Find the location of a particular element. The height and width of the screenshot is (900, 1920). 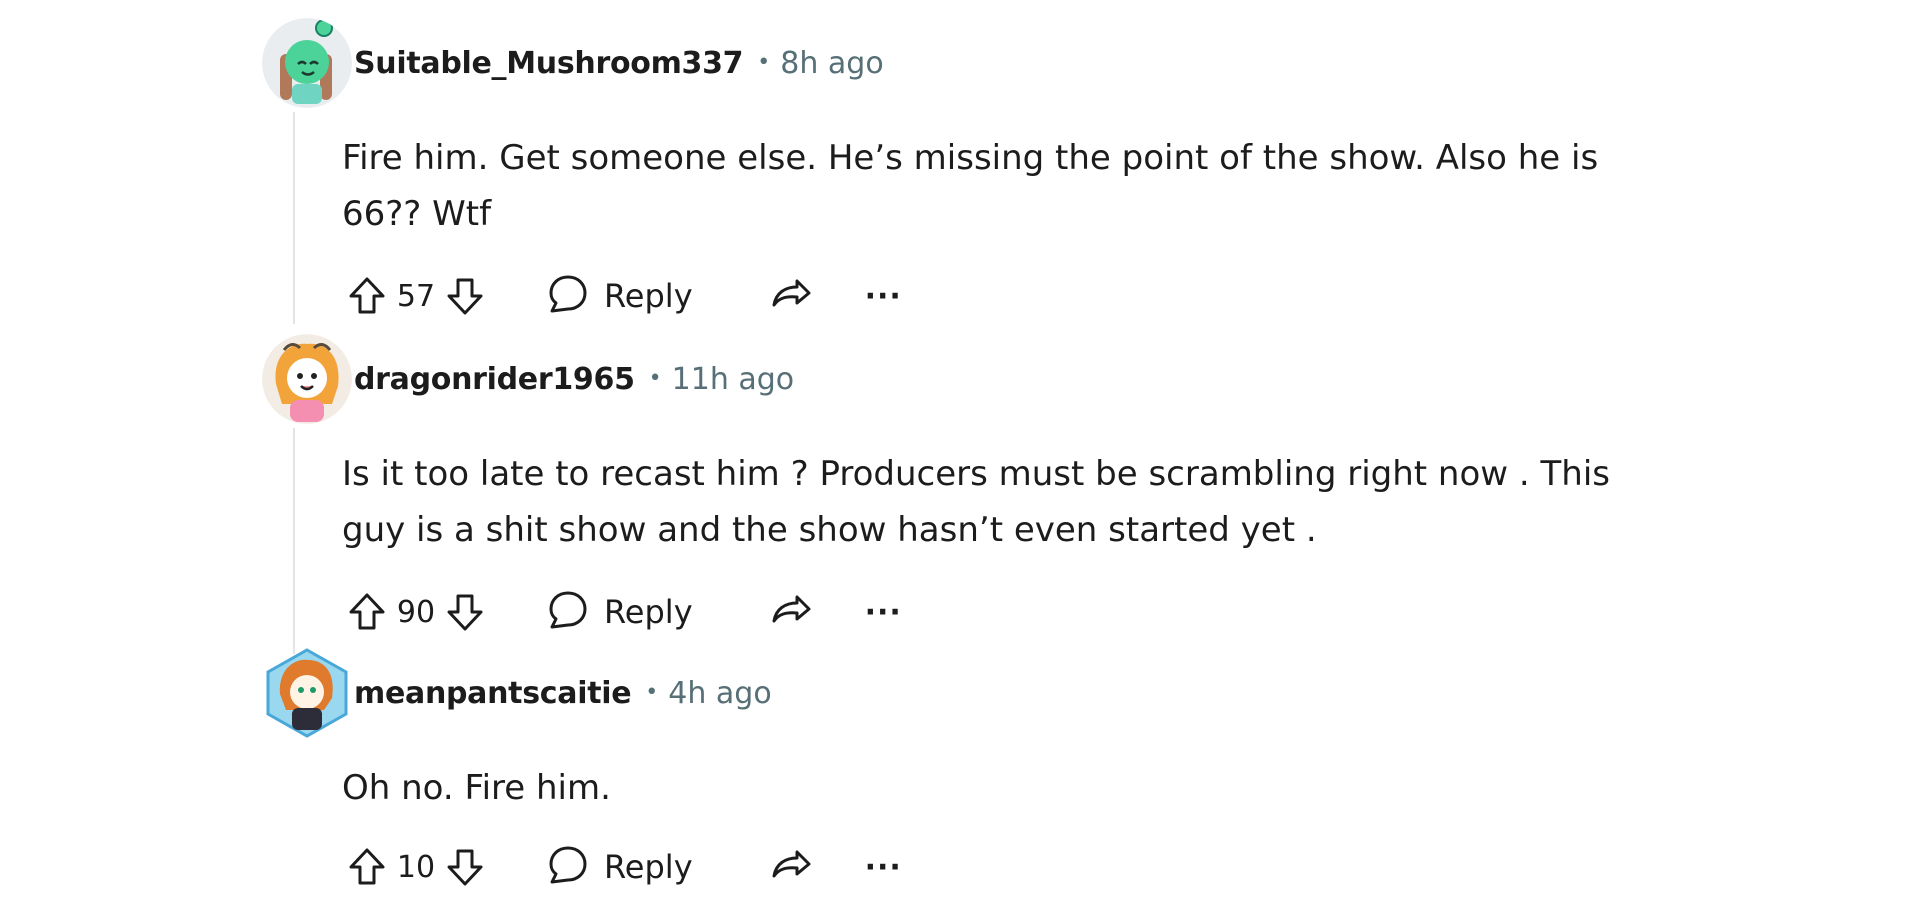

timestamp: 11h ago is located at coordinates (733, 379).